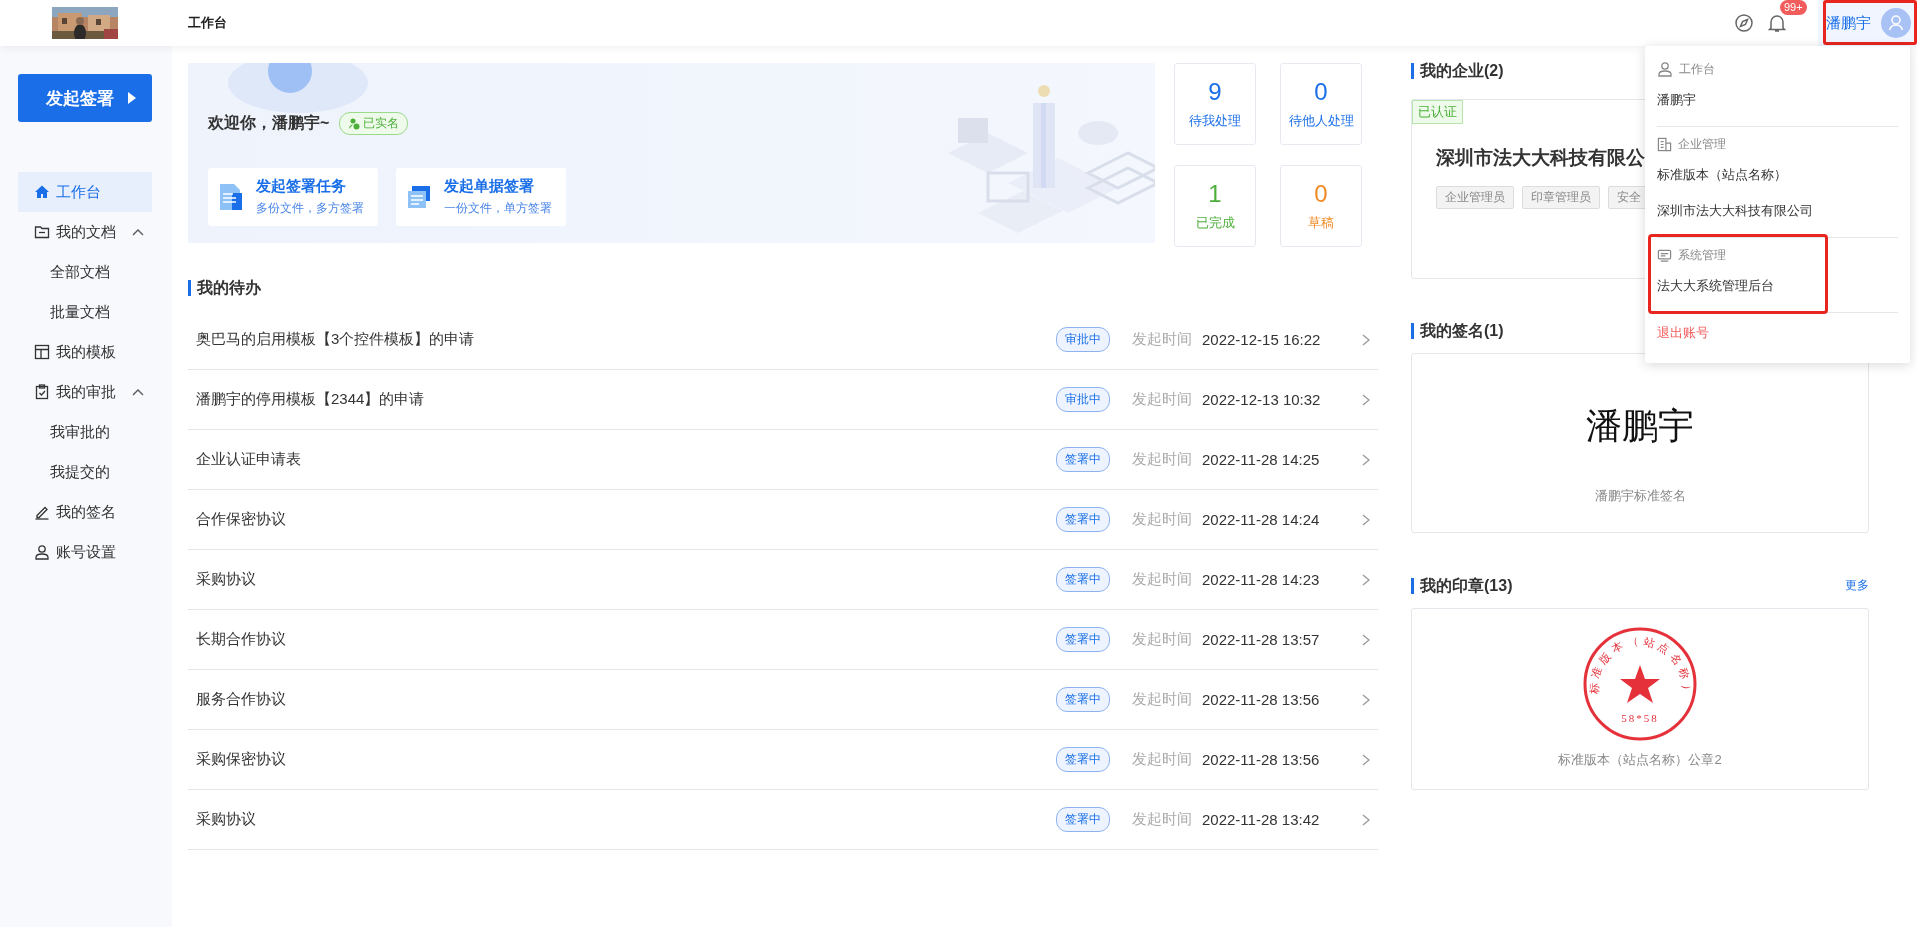 Image resolution: width=1917 pixels, height=927 pixels. What do you see at coordinates (1664, 144) in the screenshot?
I see `building-icon` at bounding box center [1664, 144].